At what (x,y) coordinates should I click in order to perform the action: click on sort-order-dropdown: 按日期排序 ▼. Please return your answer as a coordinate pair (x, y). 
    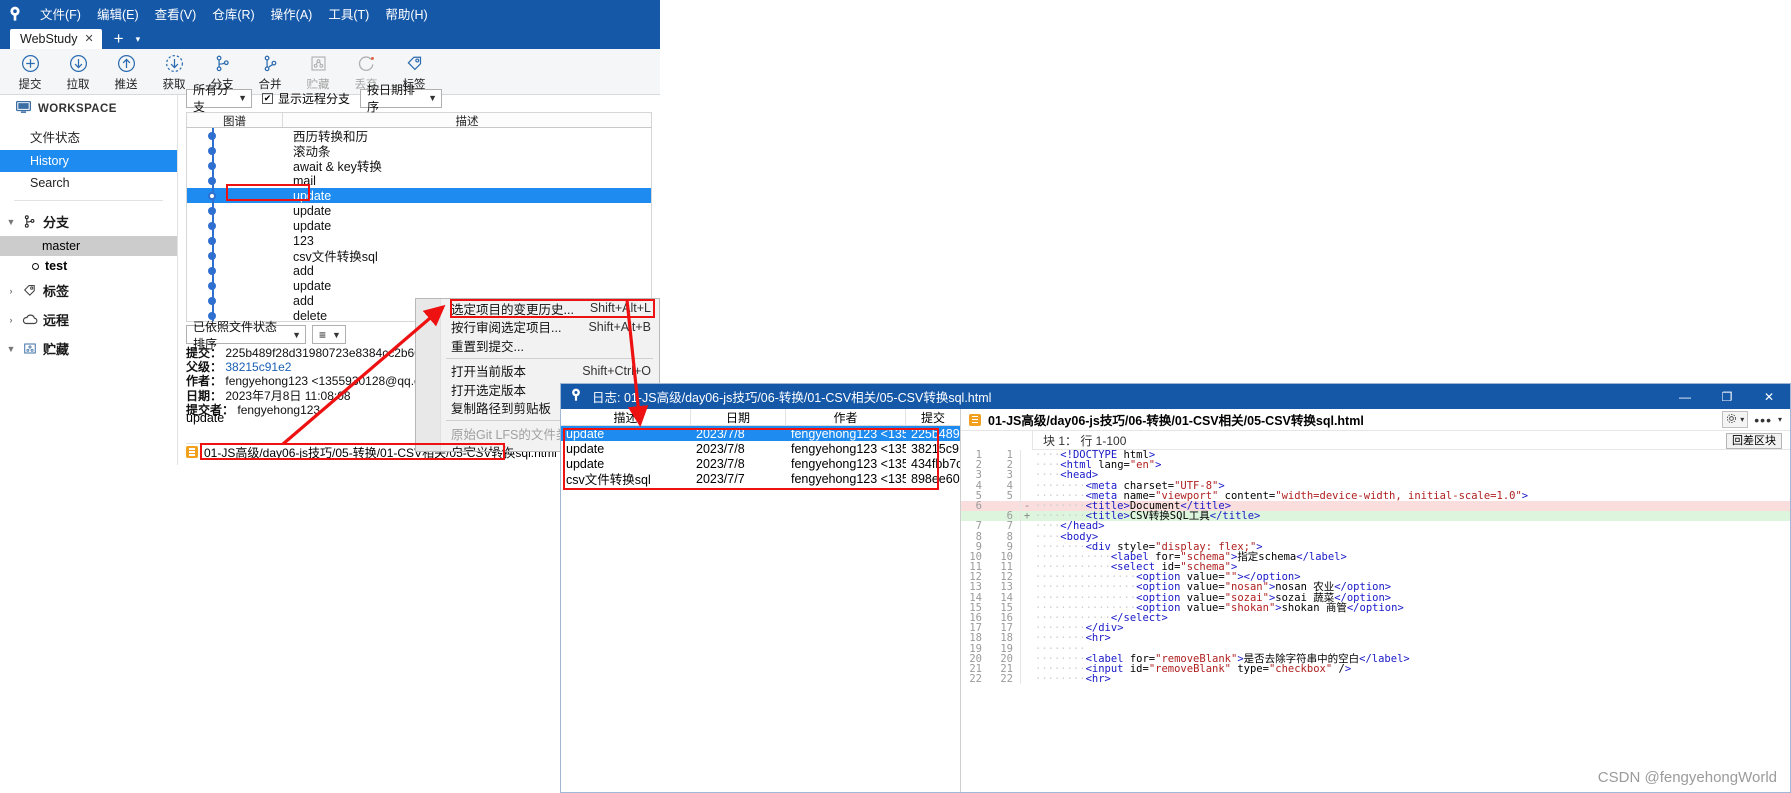
    Looking at the image, I should click on (401, 98).